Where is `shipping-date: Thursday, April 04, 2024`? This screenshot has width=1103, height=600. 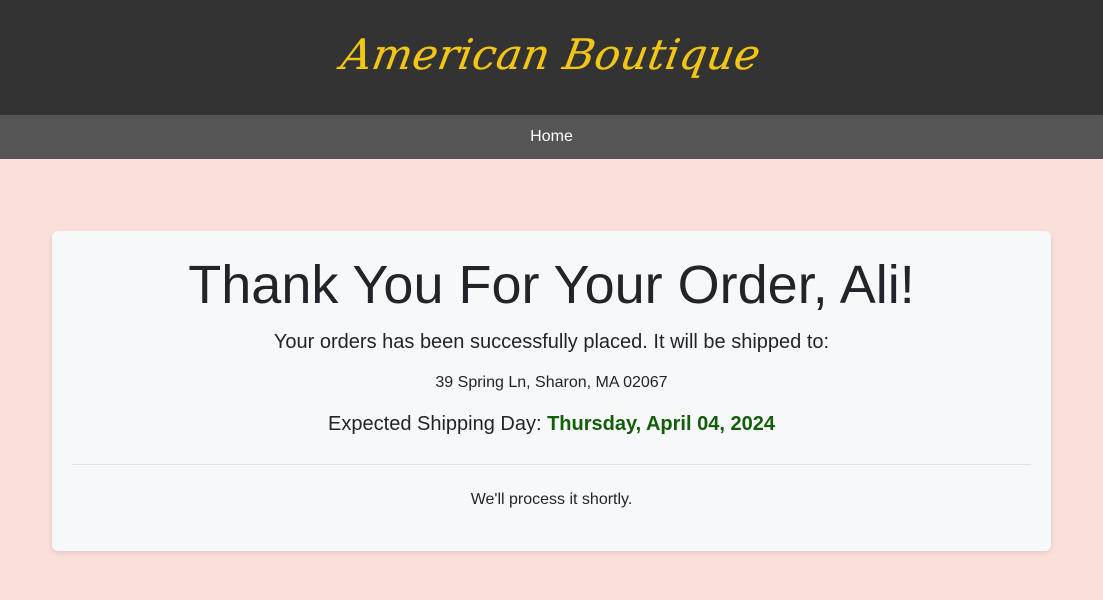
shipping-date: Thursday, April 04, 2024 is located at coordinates (661, 424).